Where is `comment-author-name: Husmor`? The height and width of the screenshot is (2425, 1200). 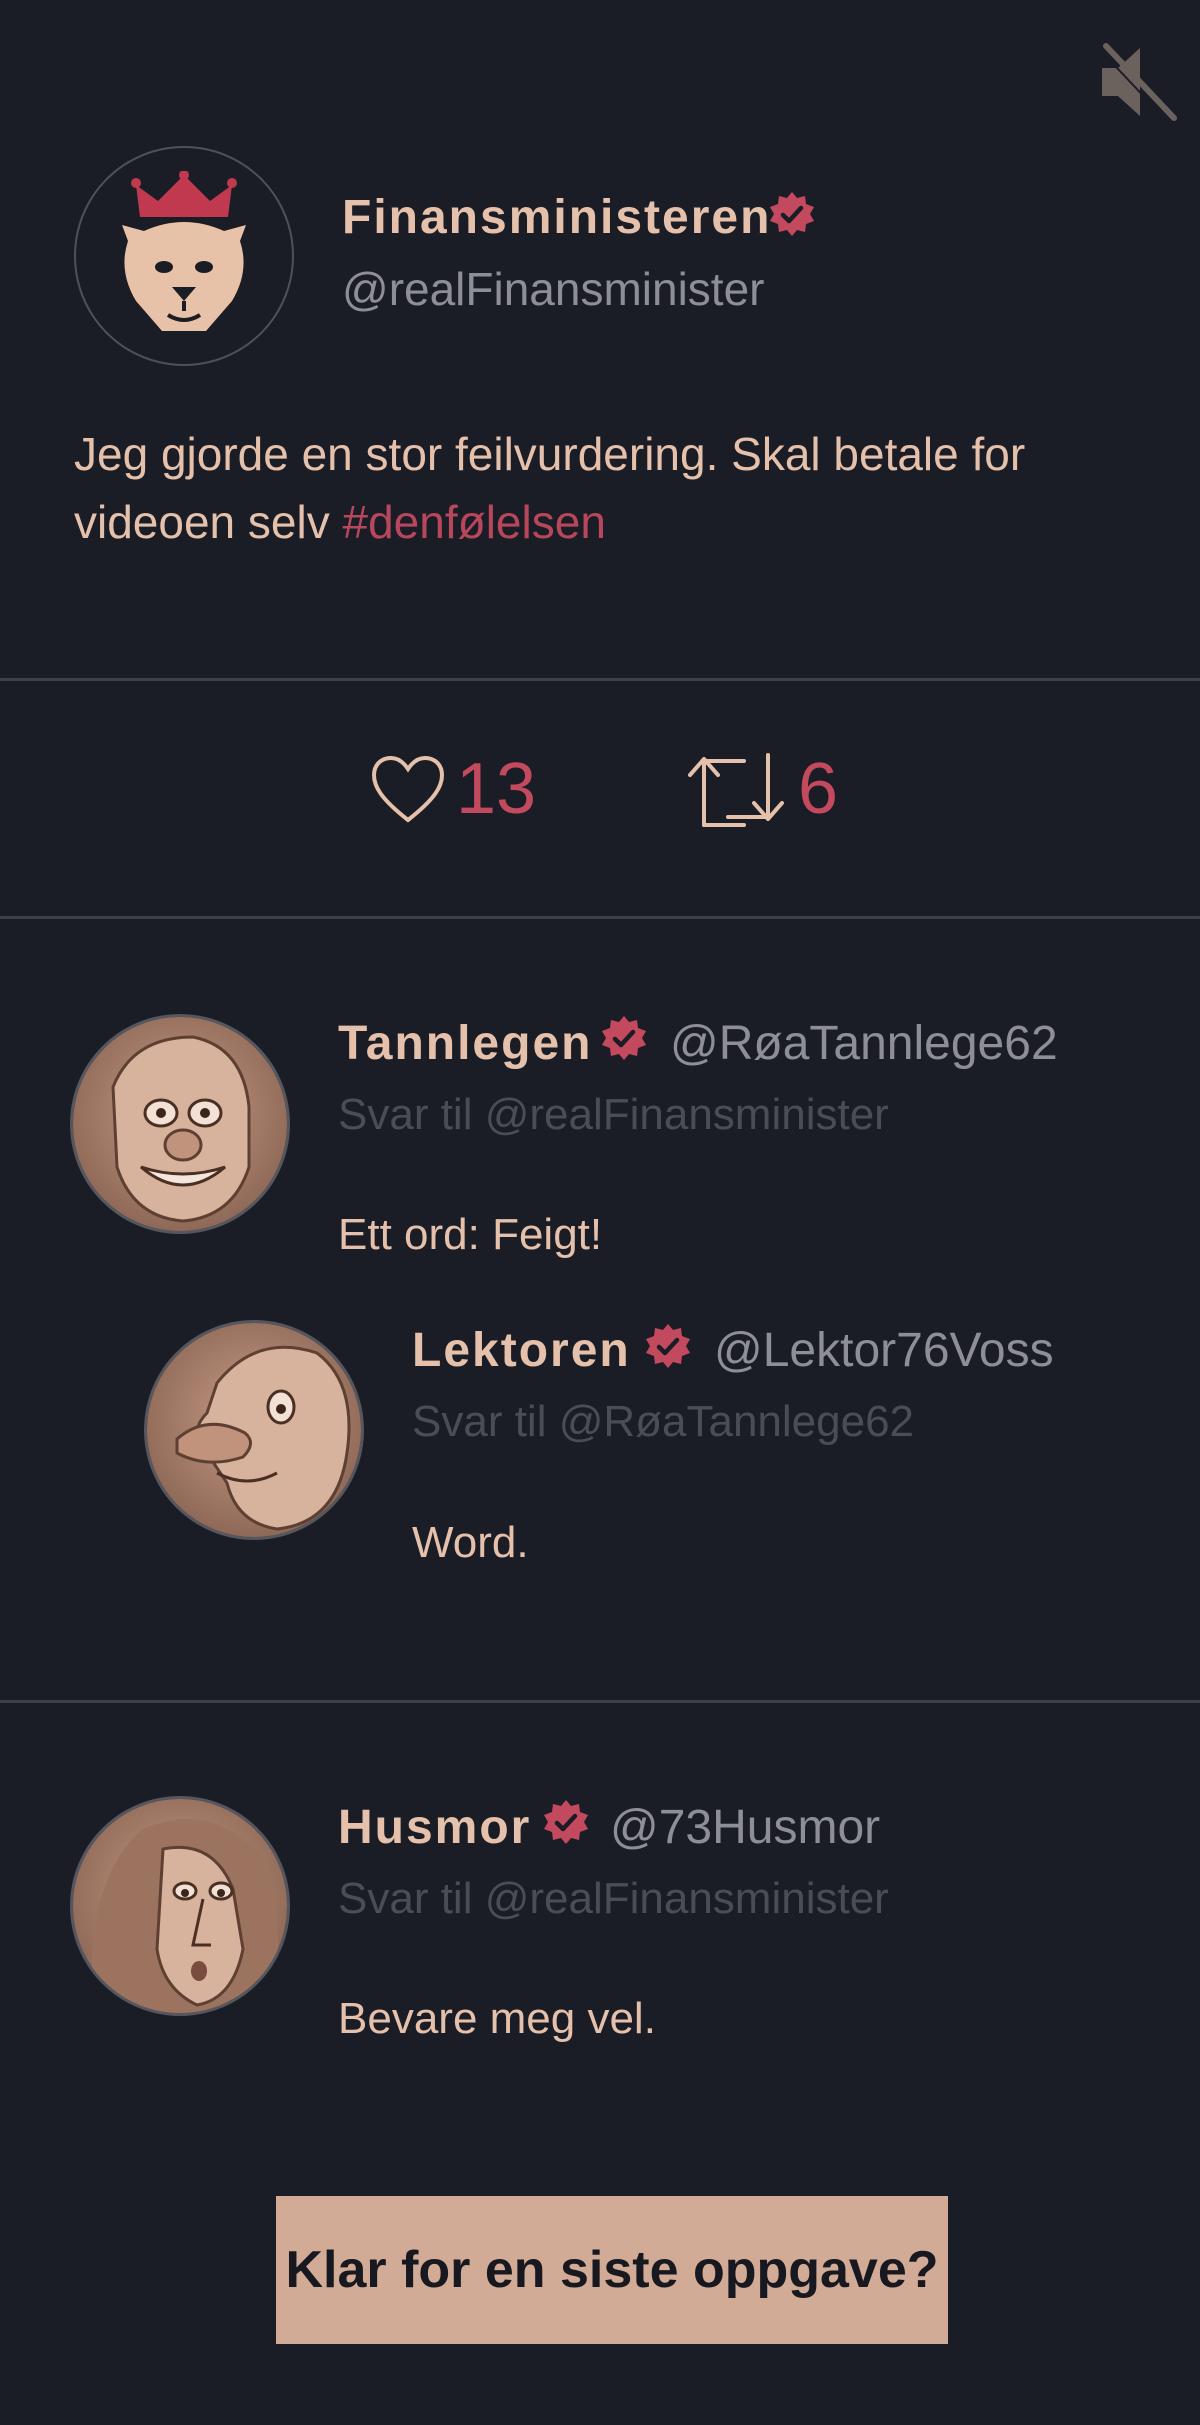
comment-author-name: Husmor is located at coordinates (434, 1827).